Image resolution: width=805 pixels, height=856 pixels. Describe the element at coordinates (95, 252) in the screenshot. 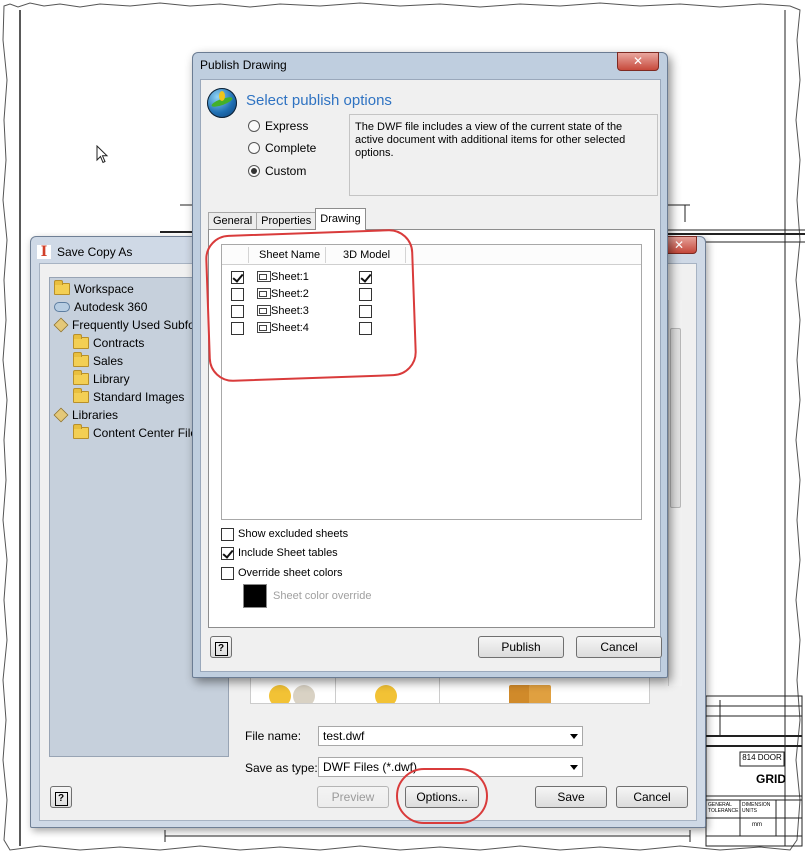

I see `save-copy-as-title: Save Copy As` at that location.